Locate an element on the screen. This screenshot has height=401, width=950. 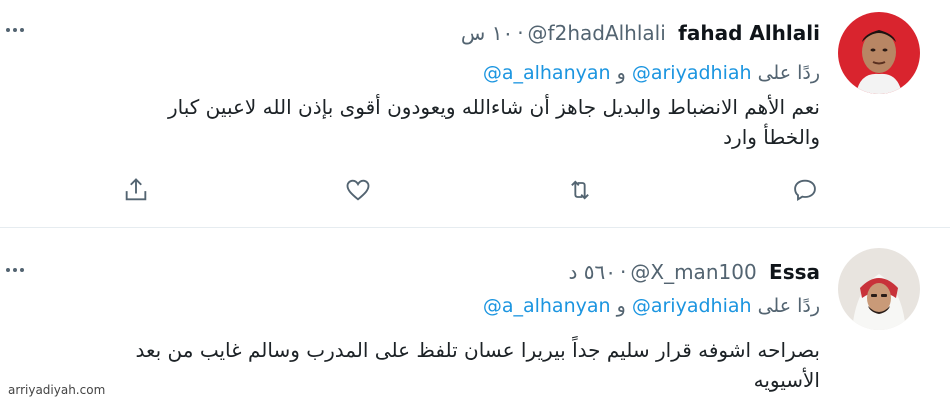
share-icon is located at coordinates (137, 191).